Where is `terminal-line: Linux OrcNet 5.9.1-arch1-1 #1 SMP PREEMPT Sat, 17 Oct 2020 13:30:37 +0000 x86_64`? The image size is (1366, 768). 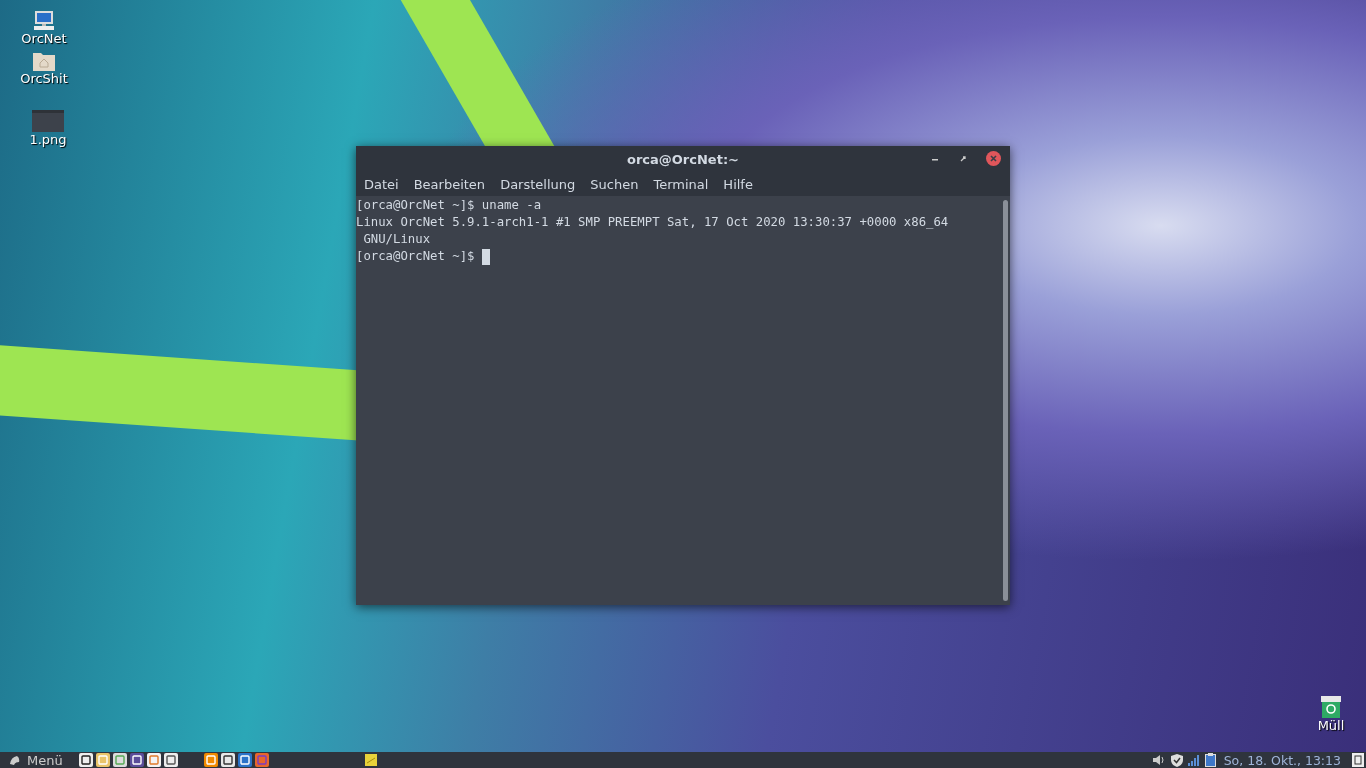
terminal-line: Linux OrcNet 5.9.1-arch1-1 #1 SMP PREEMPT Sat, 17 Oct 2020 13:30:37 +0000 x86_64 is located at coordinates (652, 222).